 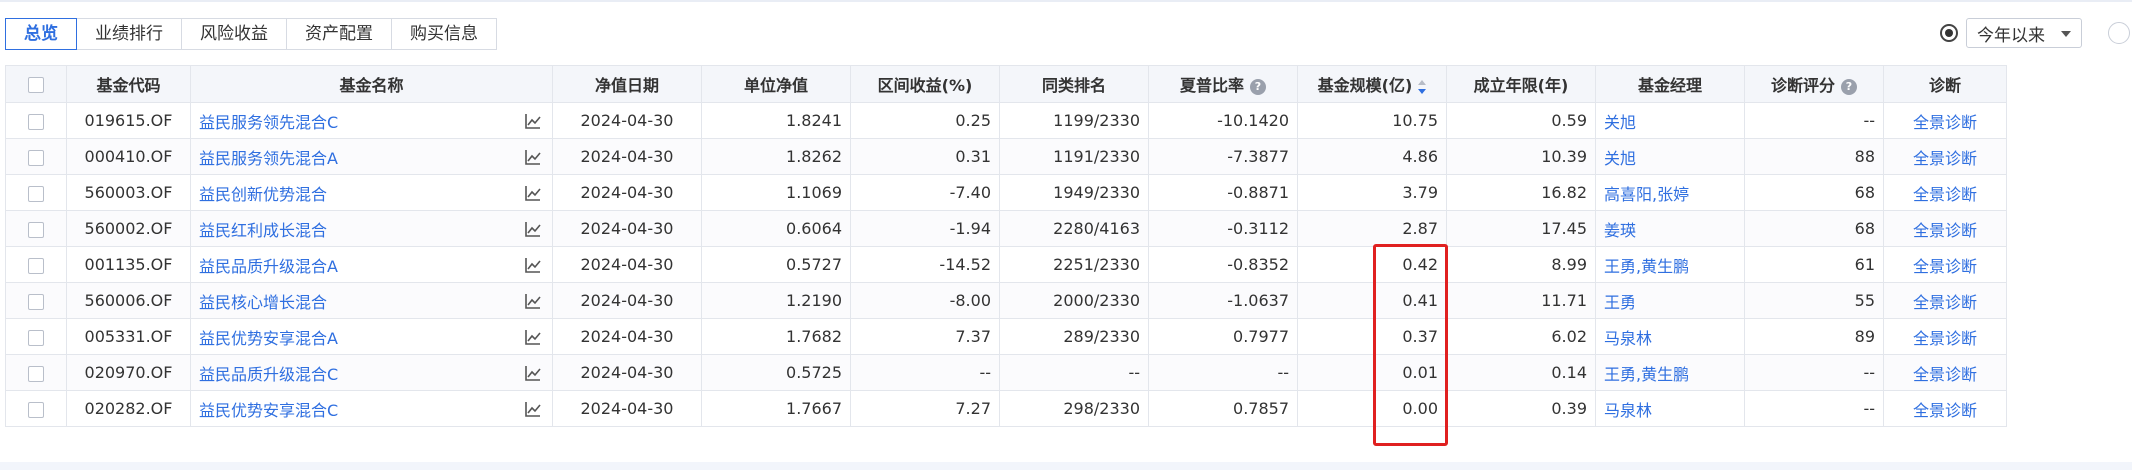 What do you see at coordinates (268, 338) in the screenshot?
I see `fund-name-link: 益民优势安享混合A` at bounding box center [268, 338].